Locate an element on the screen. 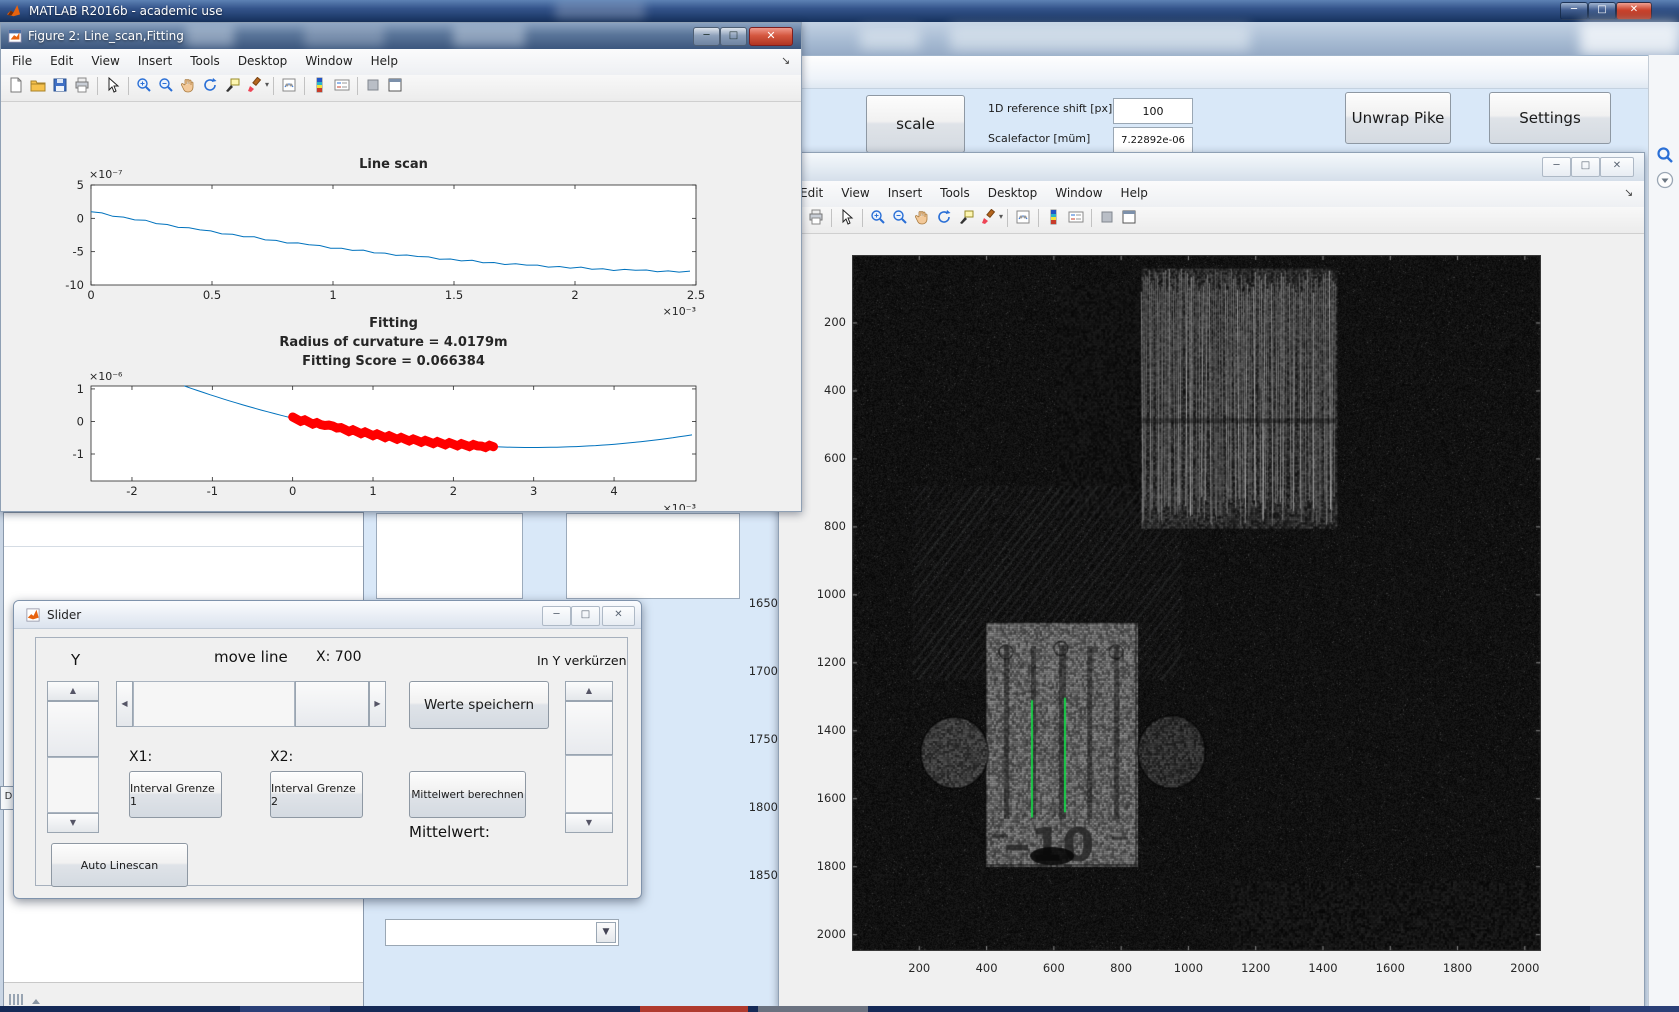 This screenshot has height=1012, width=1679. calculate-mean-button: Mittelwert berechnen is located at coordinates (467, 794).